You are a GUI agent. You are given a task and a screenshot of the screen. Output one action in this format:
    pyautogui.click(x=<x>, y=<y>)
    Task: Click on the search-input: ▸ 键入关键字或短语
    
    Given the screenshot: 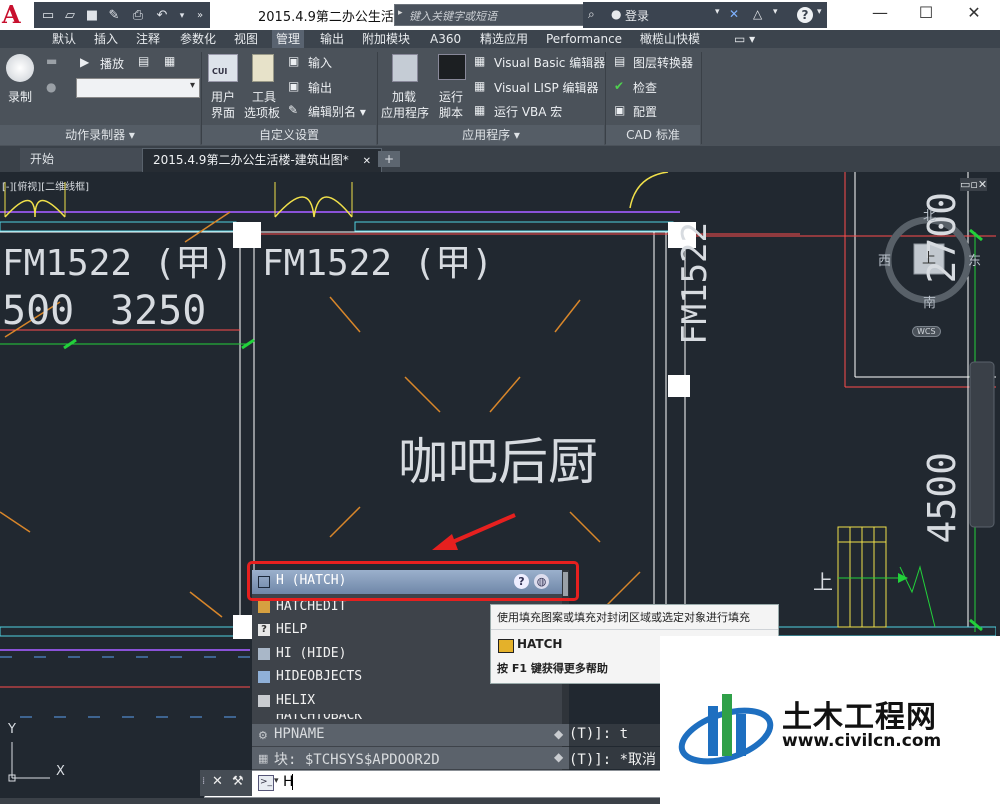 What is the action you would take?
    pyautogui.click(x=489, y=15)
    